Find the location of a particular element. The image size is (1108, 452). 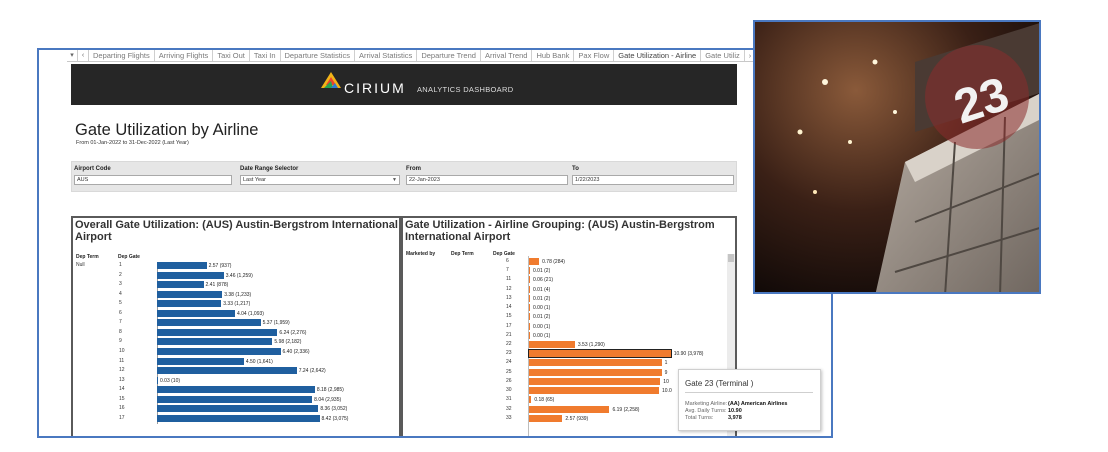

bar-value-label: 6.24 (2,276) is located at coordinates (293, 332).